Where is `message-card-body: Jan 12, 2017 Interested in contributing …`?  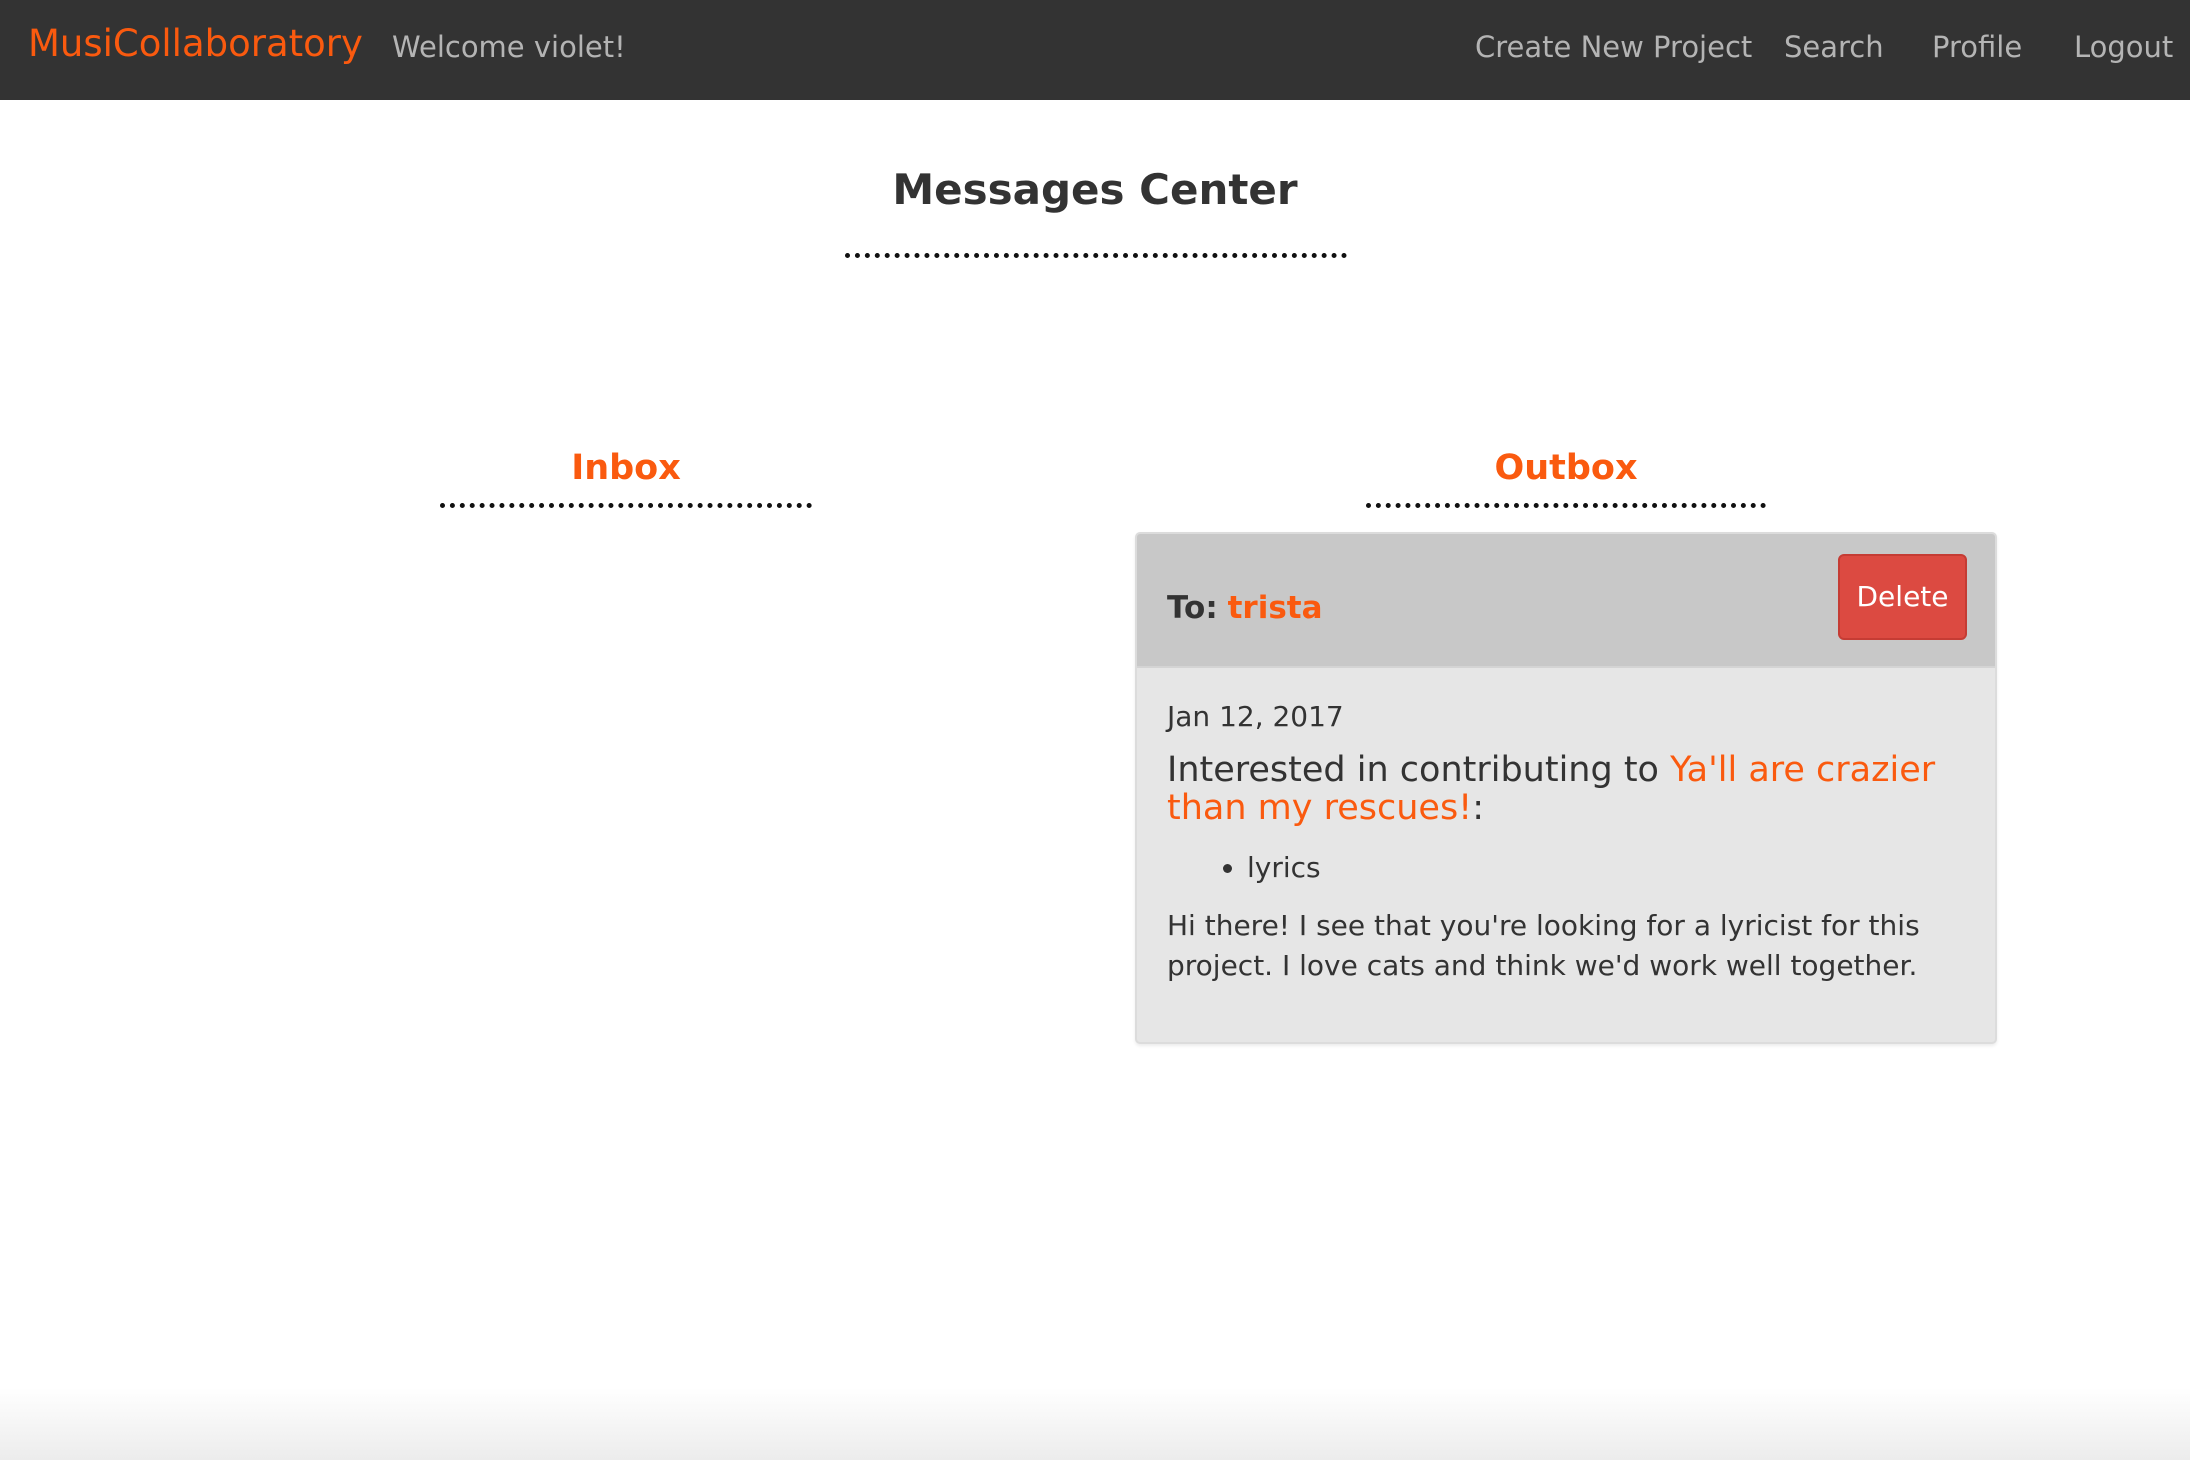 message-card-body: Jan 12, 2017 Interested in contributing … is located at coordinates (1568, 843).